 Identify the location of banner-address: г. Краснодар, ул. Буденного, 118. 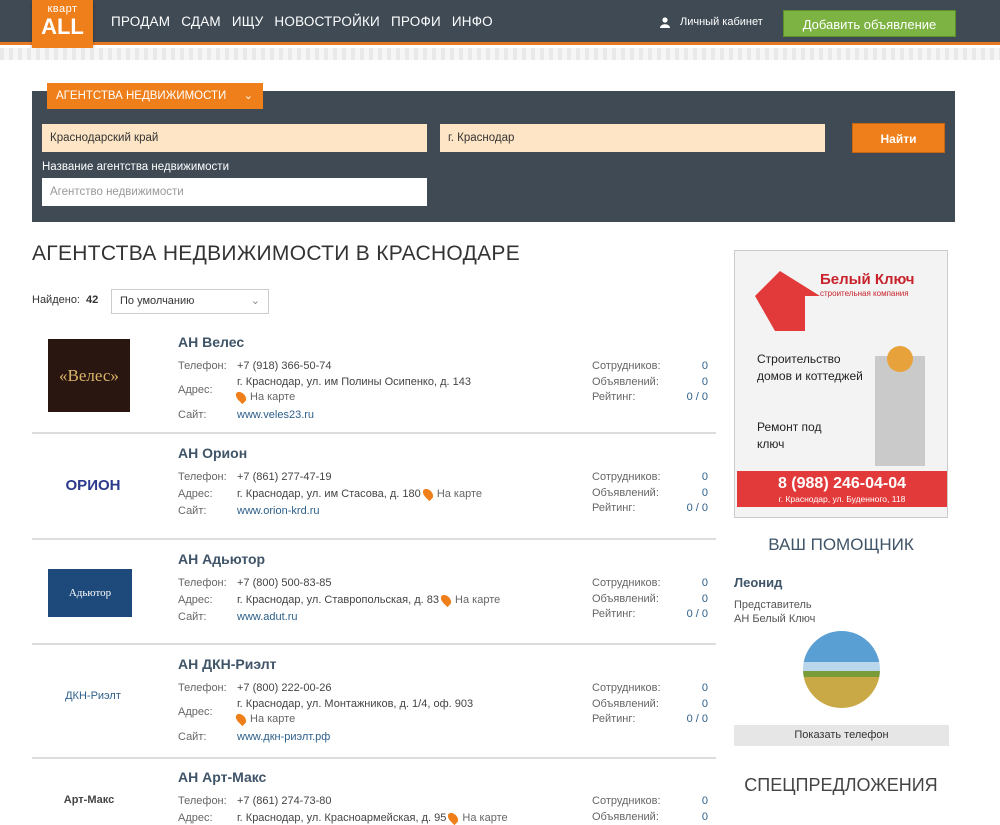
(842, 499).